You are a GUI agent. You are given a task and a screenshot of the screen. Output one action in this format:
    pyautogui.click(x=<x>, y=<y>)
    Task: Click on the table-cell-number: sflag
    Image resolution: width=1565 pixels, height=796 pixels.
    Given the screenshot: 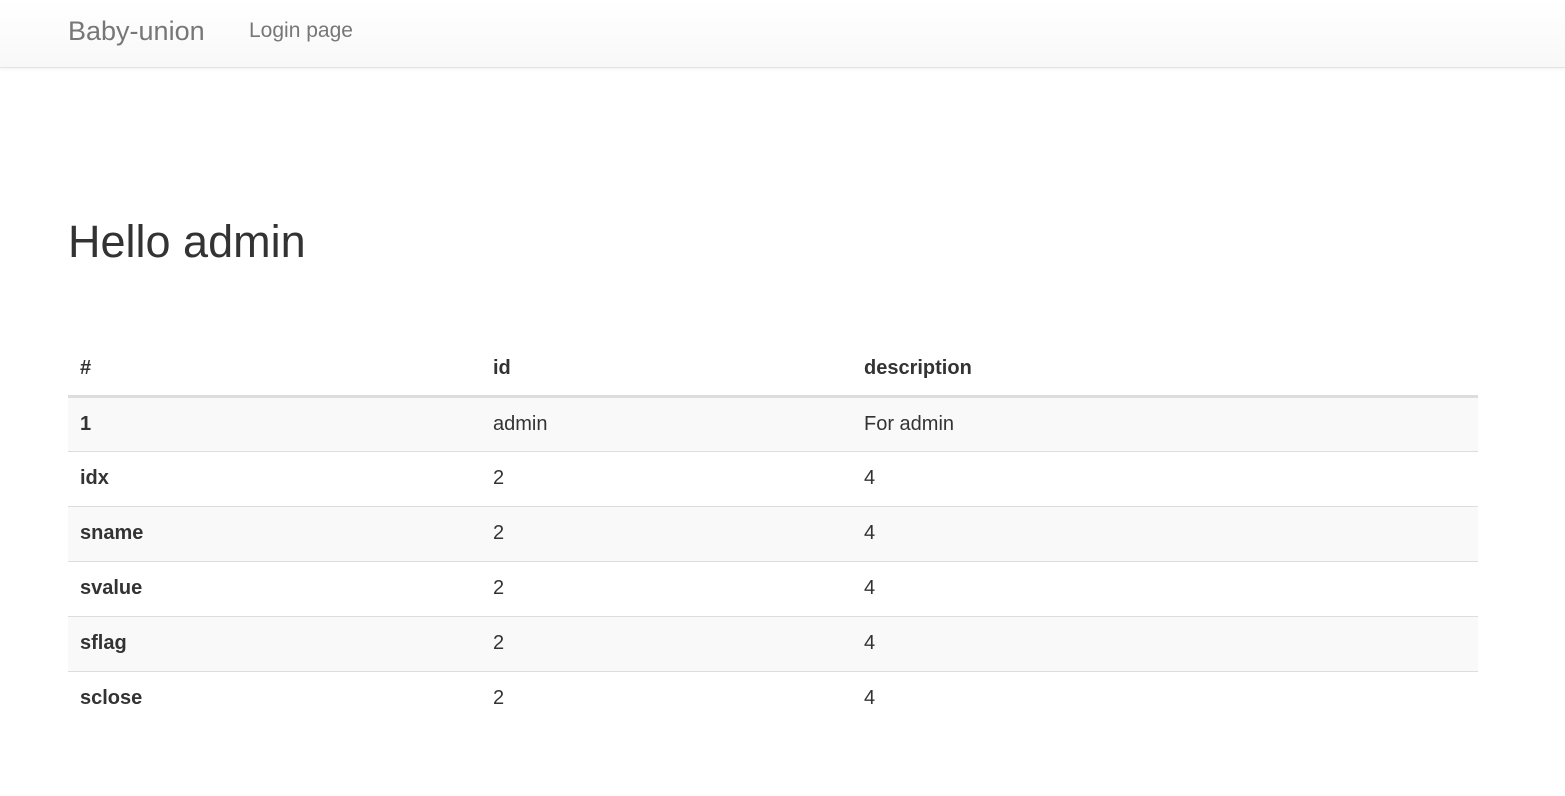 What is the action you would take?
    pyautogui.click(x=274, y=643)
    